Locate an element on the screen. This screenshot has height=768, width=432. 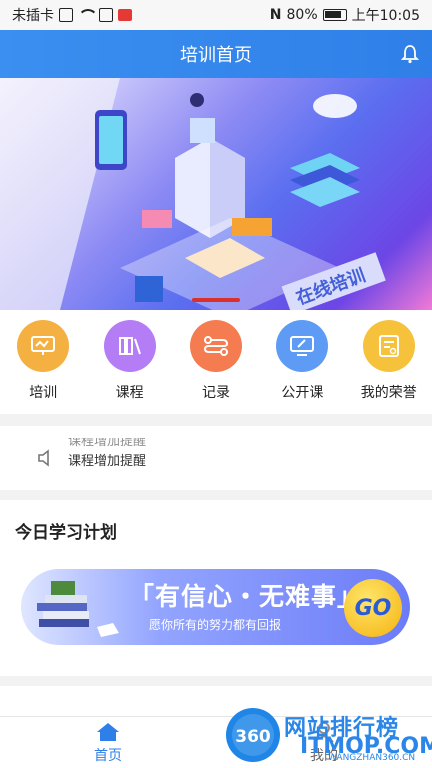
plan-card: 「有信心・无难事」 愿你所有的努力都有回报 GO is located at coordinates (215, 607).